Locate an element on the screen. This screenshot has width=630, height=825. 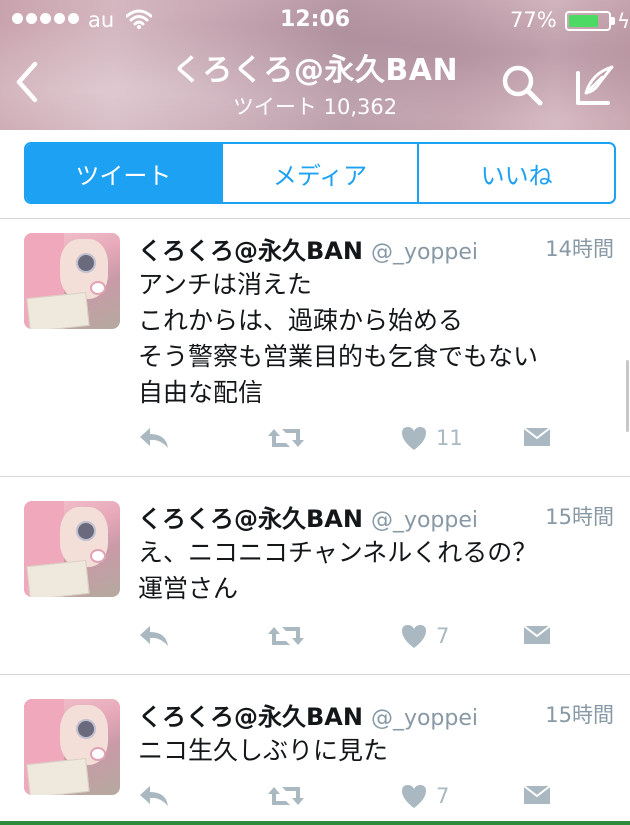
tweet-actions: 11 is located at coordinates (378, 440).